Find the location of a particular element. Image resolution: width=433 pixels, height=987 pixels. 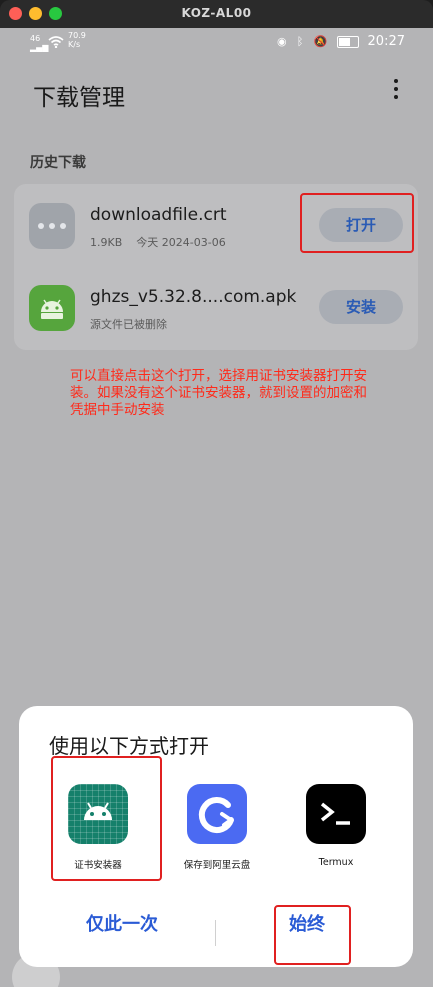

network-speed: 70.9 K/s is located at coordinates (77, 40).